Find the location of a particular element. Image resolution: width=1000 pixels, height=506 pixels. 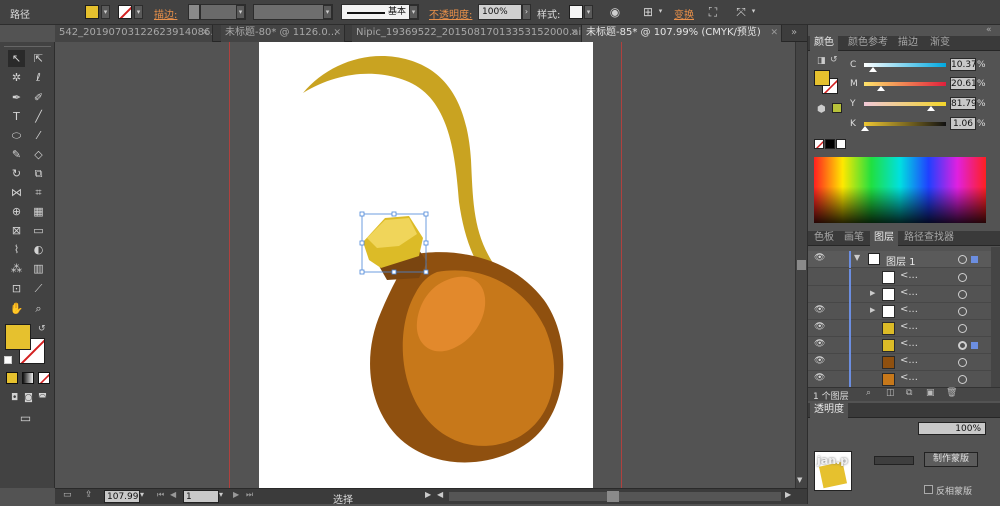

brush-arrow: ▾ is located at coordinates (413, 12).